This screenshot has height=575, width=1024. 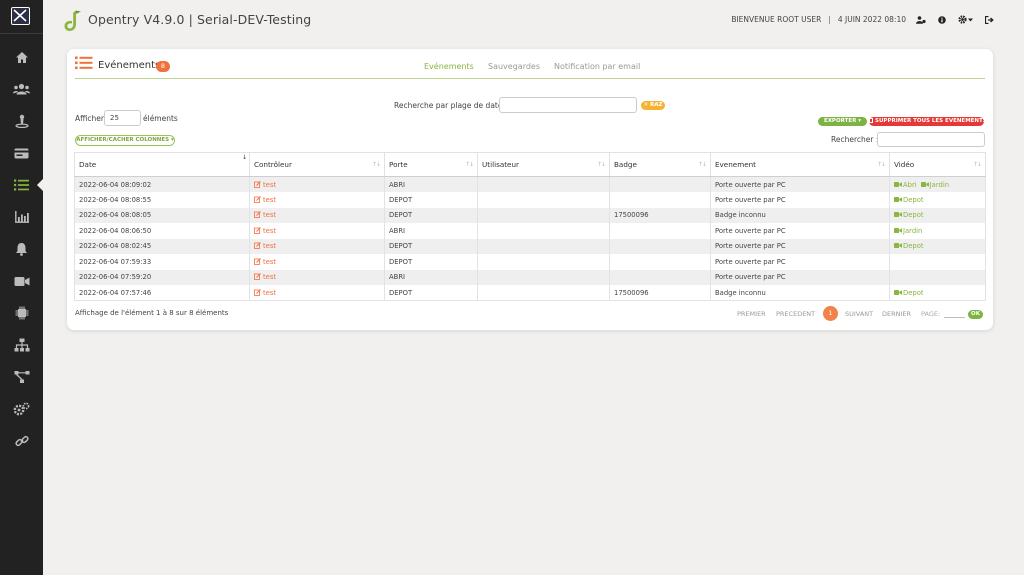 I want to click on column-header-door: Porte ↑↓, so click(x=431, y=164).